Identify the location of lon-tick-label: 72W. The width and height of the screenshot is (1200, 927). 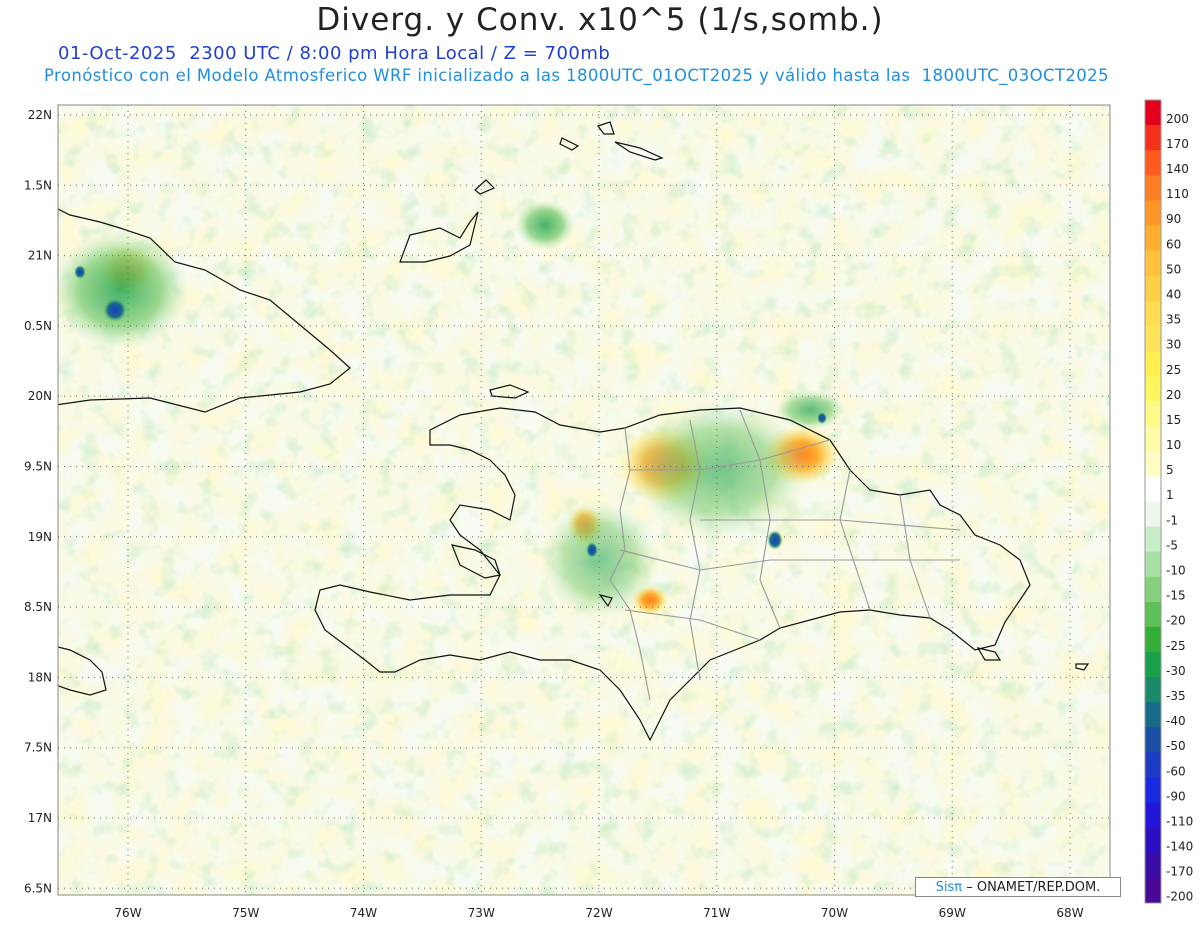
(598, 913).